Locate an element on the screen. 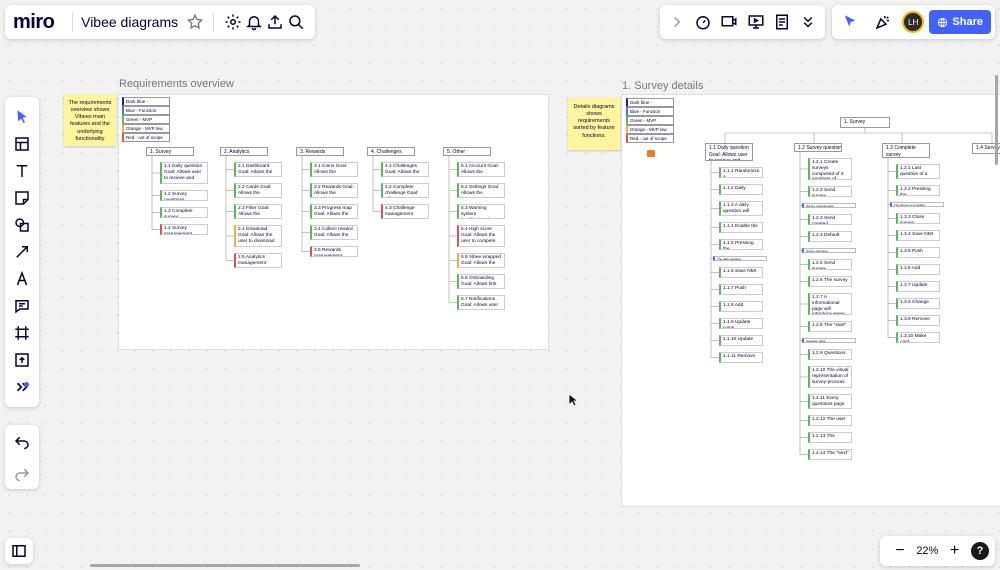 The width and height of the screenshot is (1000, 570). requirement-node: 1.3.6 Add is located at coordinates (918, 269).